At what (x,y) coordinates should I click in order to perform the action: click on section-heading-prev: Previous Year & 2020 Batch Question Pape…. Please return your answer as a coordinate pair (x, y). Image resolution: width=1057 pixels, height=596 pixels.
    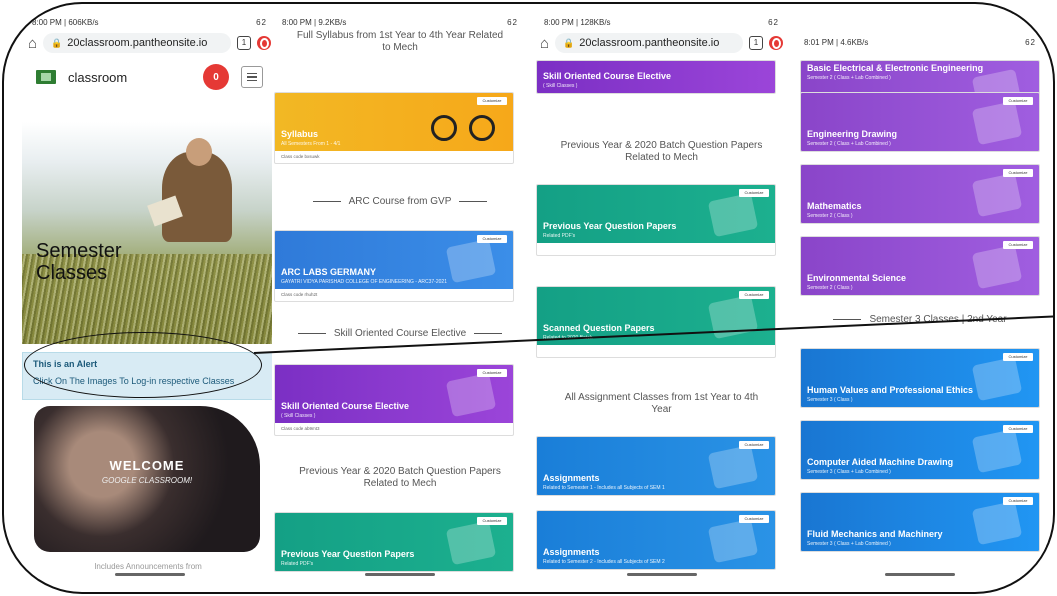
    Looking at the image, I should click on (400, 477).